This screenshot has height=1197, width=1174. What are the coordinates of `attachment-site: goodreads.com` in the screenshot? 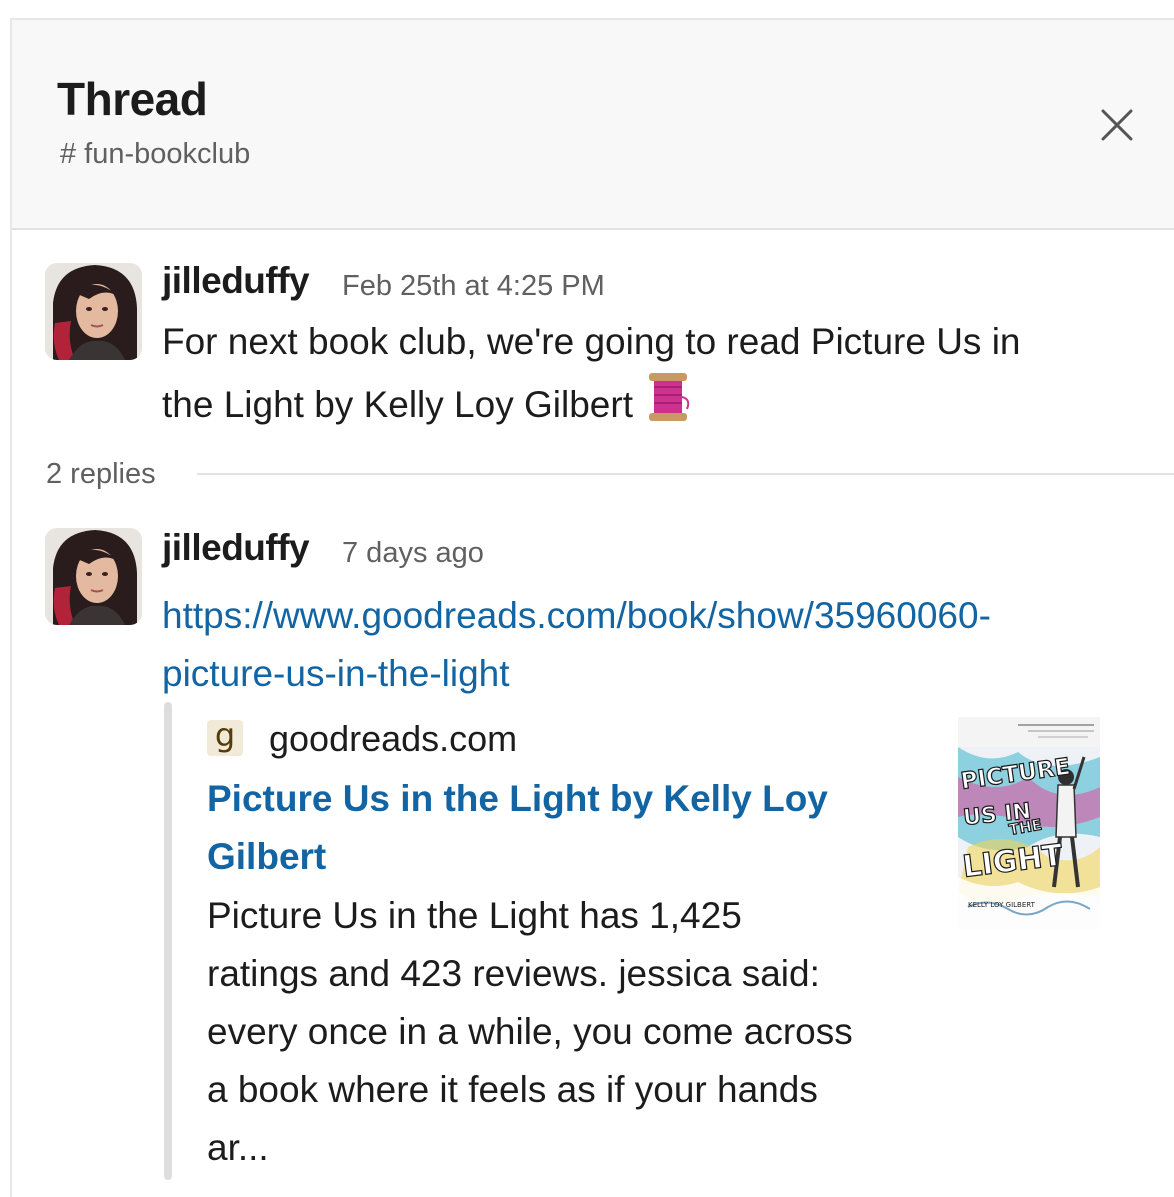 It's located at (393, 738).